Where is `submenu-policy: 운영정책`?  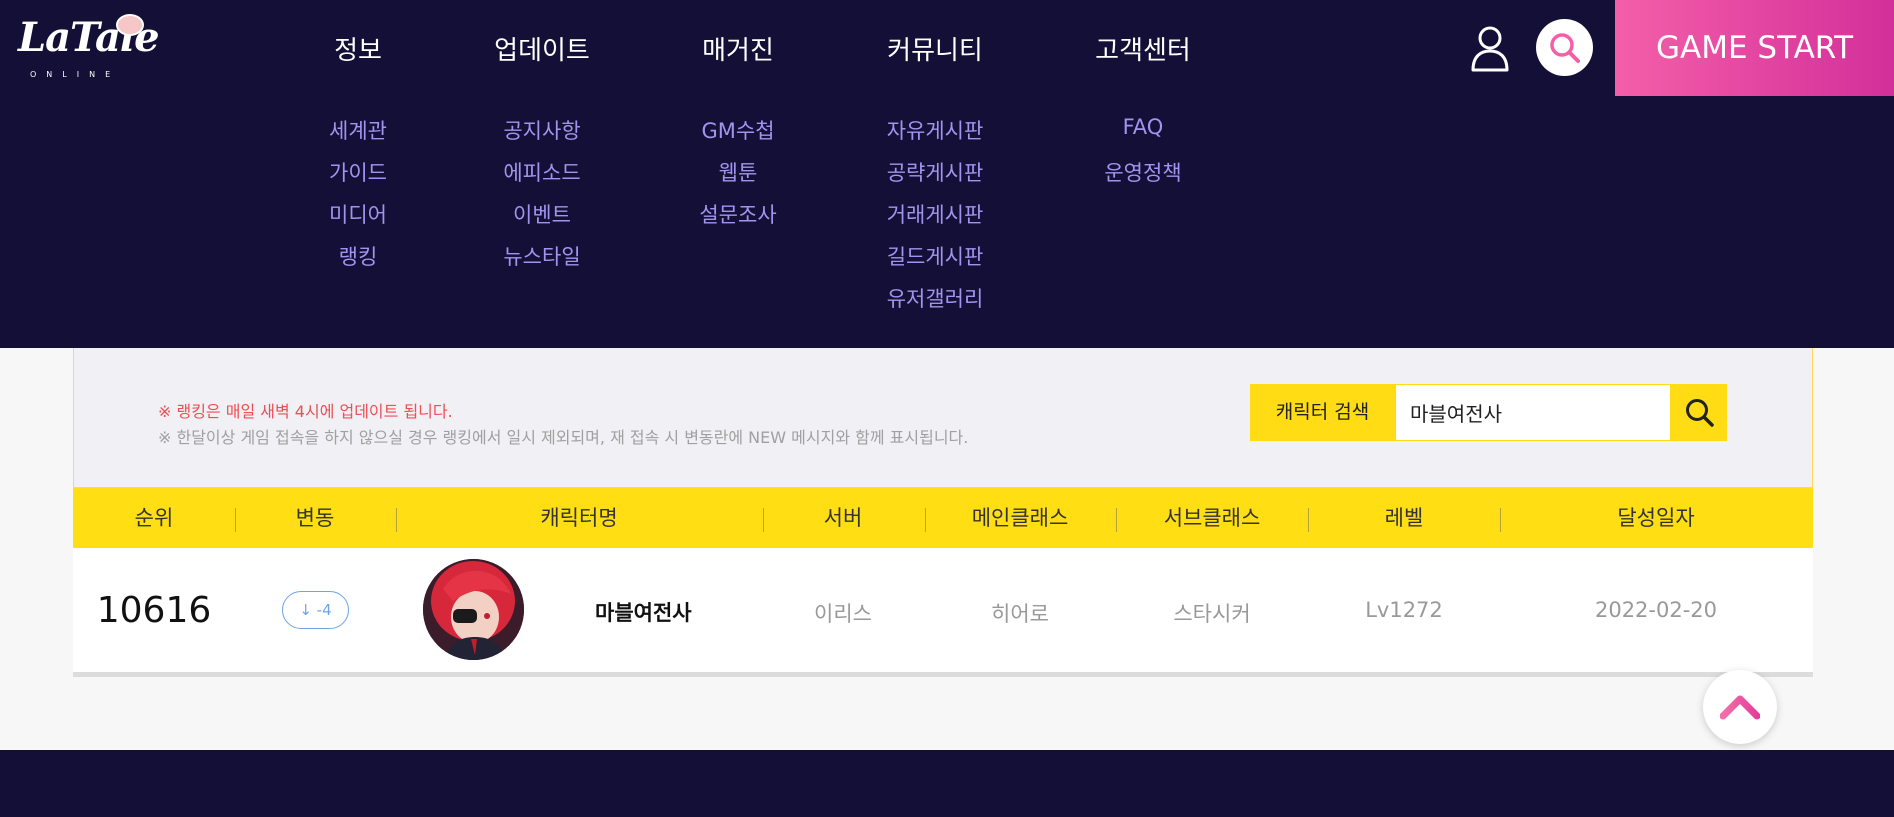
submenu-policy: 운영정책 is located at coordinates (1142, 172).